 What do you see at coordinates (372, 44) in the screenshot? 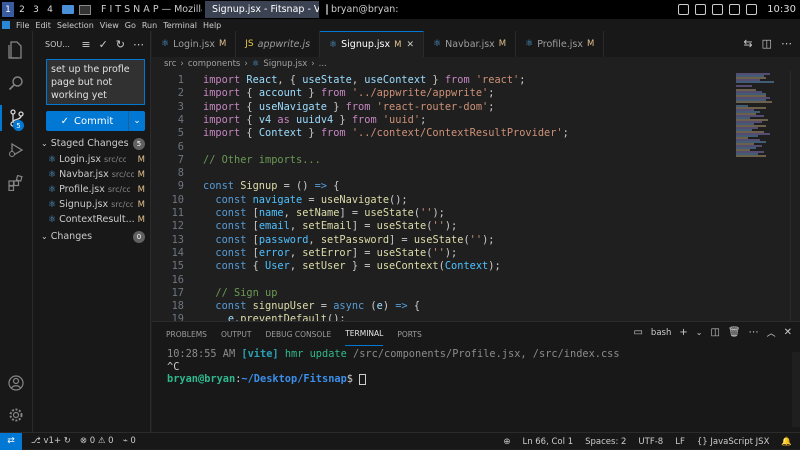
I see `tab-signup: ⚛ Signup.jsx M ✕` at bounding box center [372, 44].